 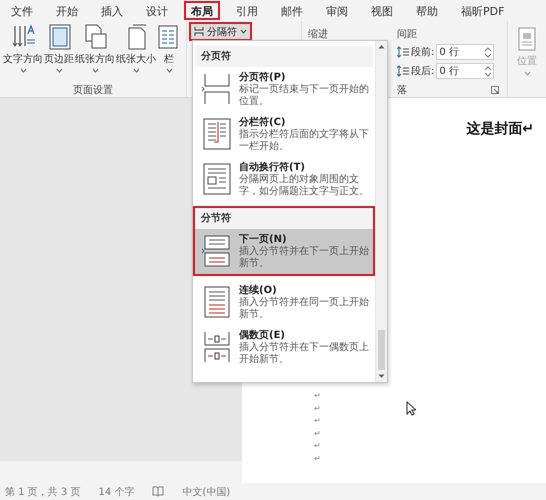 I want to click on item-description: 指示分栏符后面的文字将从下一栏开始。, so click(x=304, y=141).